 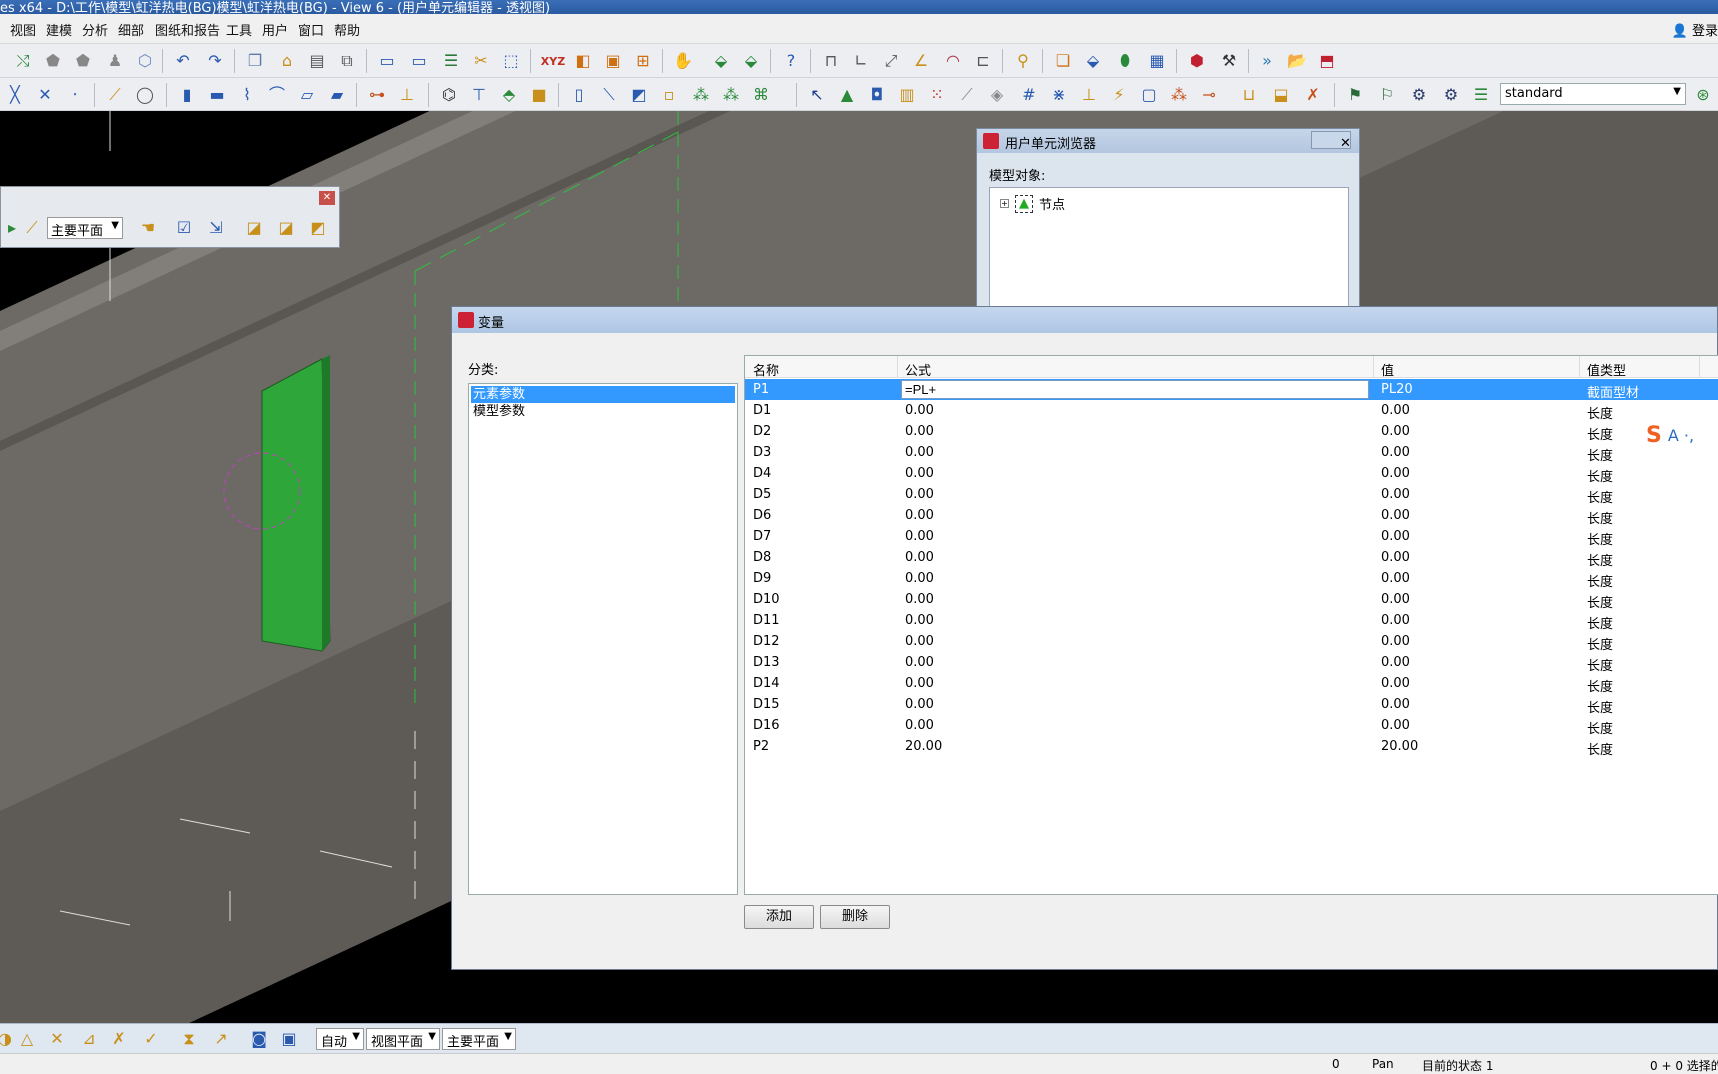 What do you see at coordinates (1481, 95) in the screenshot?
I see `select-filter-icon: ☰` at bounding box center [1481, 95].